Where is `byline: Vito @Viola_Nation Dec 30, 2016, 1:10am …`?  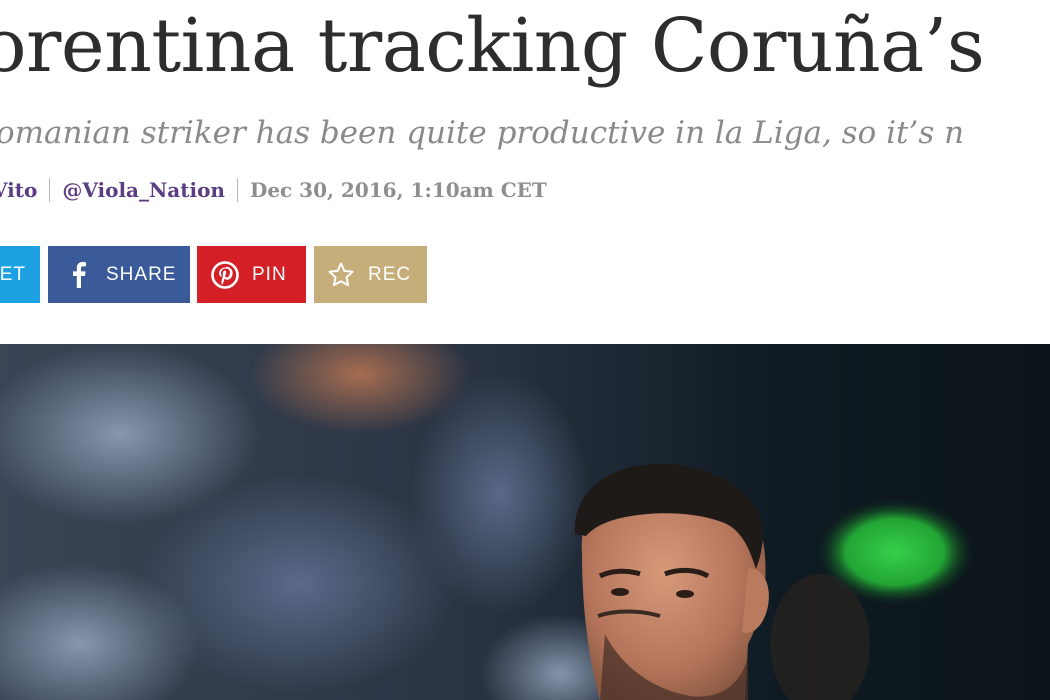 byline: Vito @Viola_Nation Dec 30, 2016, 1:10am … is located at coordinates (273, 190).